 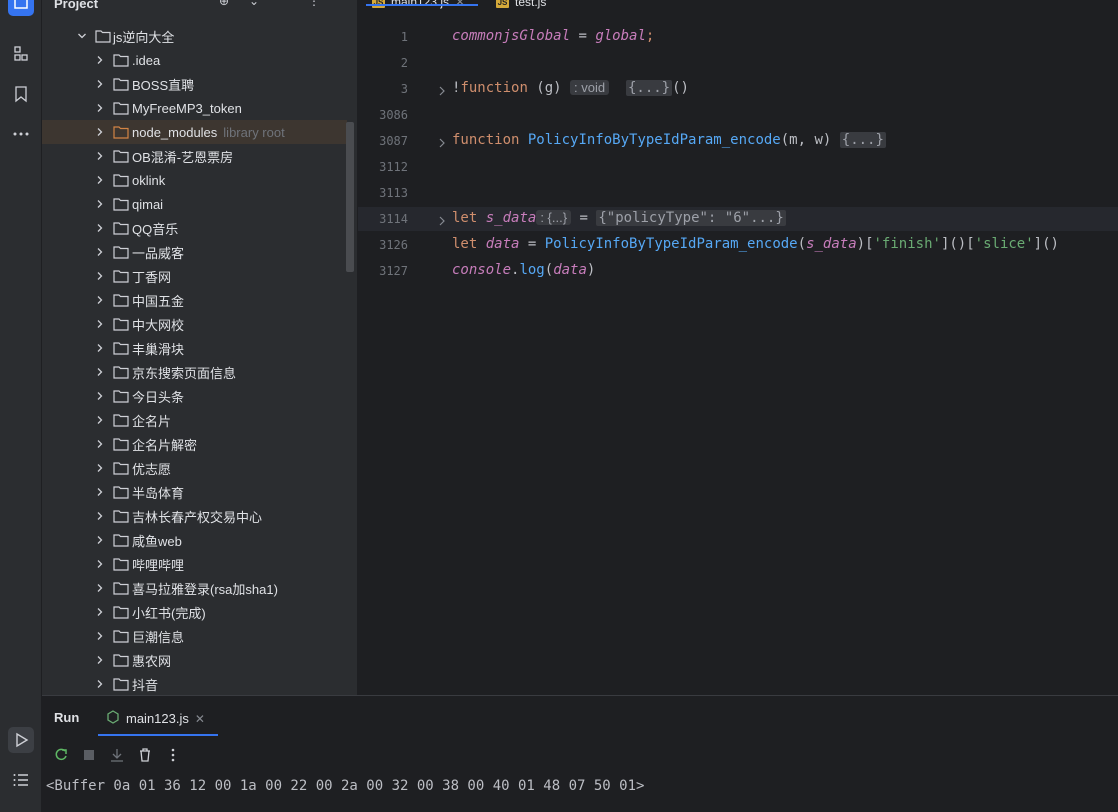 I want to click on tree-item-folder: 今日头条, so click(x=194, y=396).